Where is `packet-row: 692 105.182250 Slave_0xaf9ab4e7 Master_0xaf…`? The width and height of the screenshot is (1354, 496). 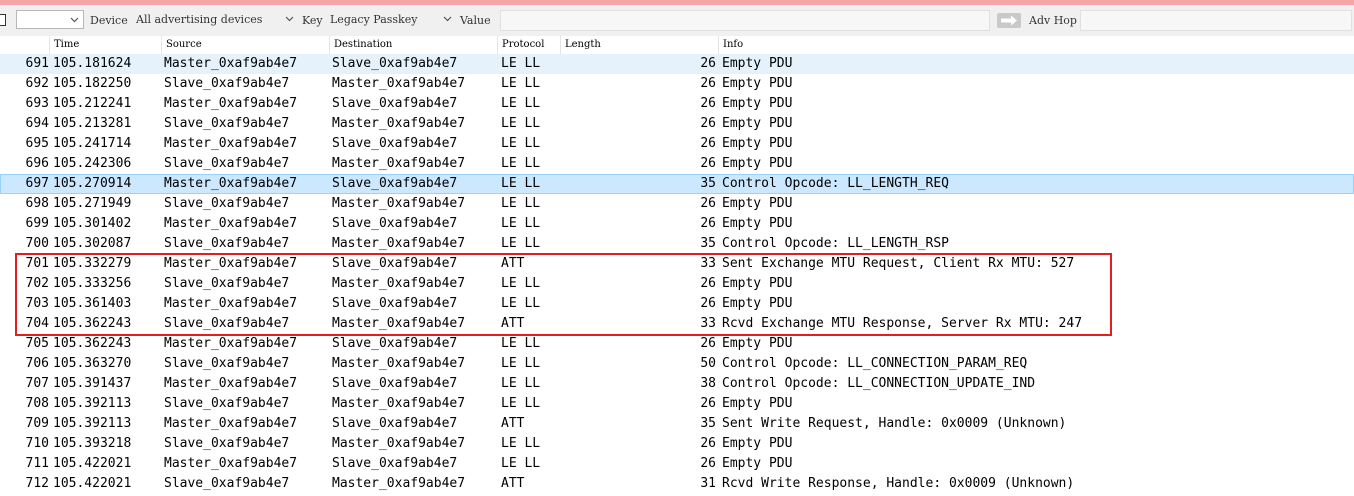 packet-row: 692 105.182250 Slave_0xaf9ab4e7 Master_0xaf… is located at coordinates (677, 84).